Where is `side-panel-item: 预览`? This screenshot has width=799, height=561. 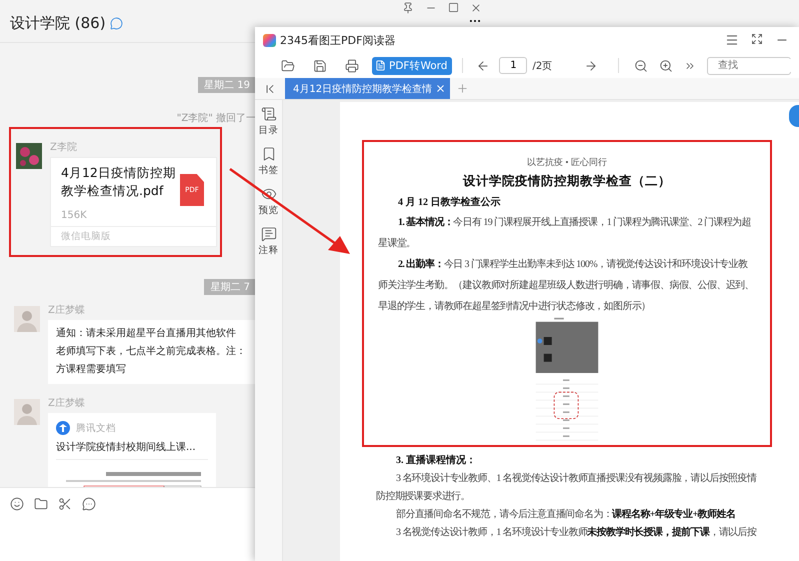 side-panel-item: 预览 is located at coordinates (268, 201).